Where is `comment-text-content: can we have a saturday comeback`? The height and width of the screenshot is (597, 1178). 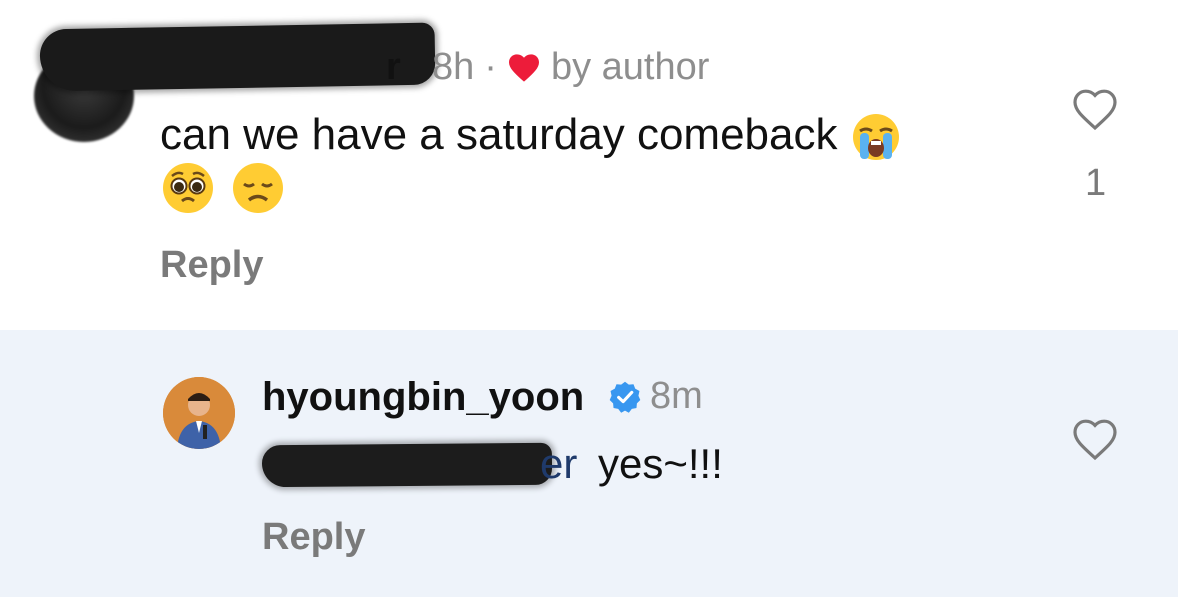
comment-text-content: can we have a saturday comeback is located at coordinates (499, 134).